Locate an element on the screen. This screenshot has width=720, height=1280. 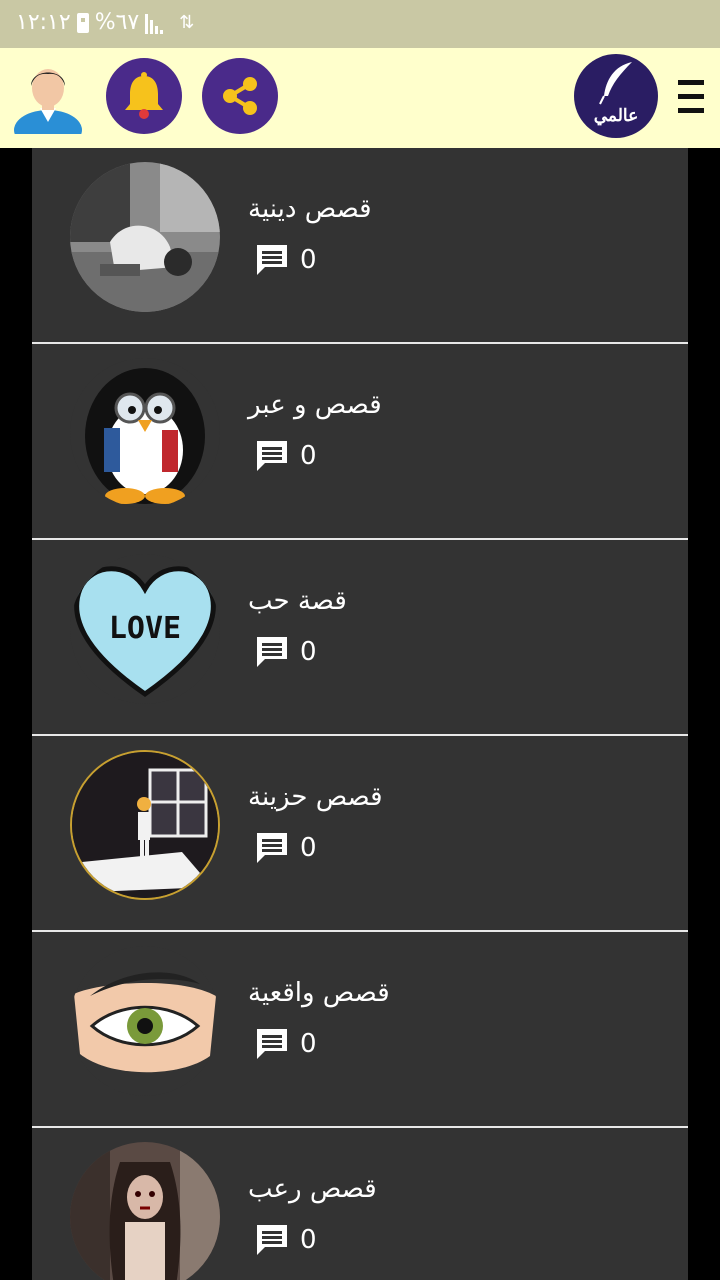
bell-icon is located at coordinates (144, 95).